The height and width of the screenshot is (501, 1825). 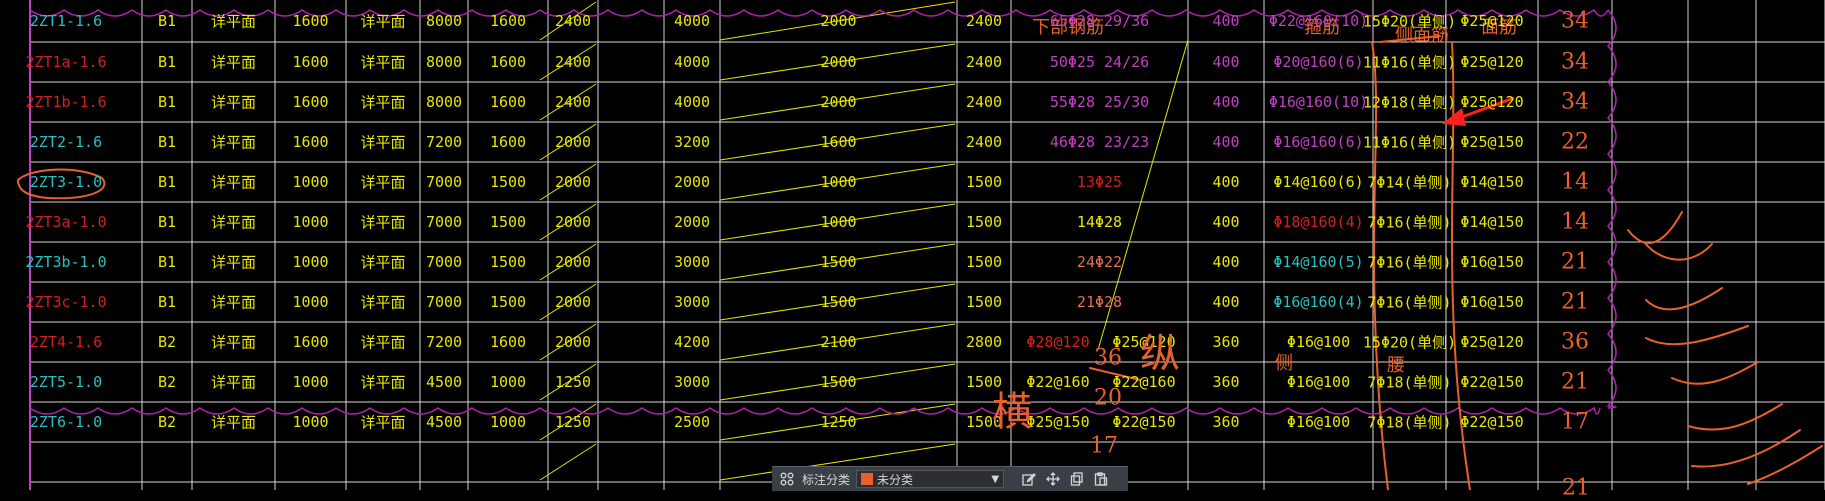 What do you see at coordinates (787, 479) in the screenshot?
I see `grid-icon` at bounding box center [787, 479].